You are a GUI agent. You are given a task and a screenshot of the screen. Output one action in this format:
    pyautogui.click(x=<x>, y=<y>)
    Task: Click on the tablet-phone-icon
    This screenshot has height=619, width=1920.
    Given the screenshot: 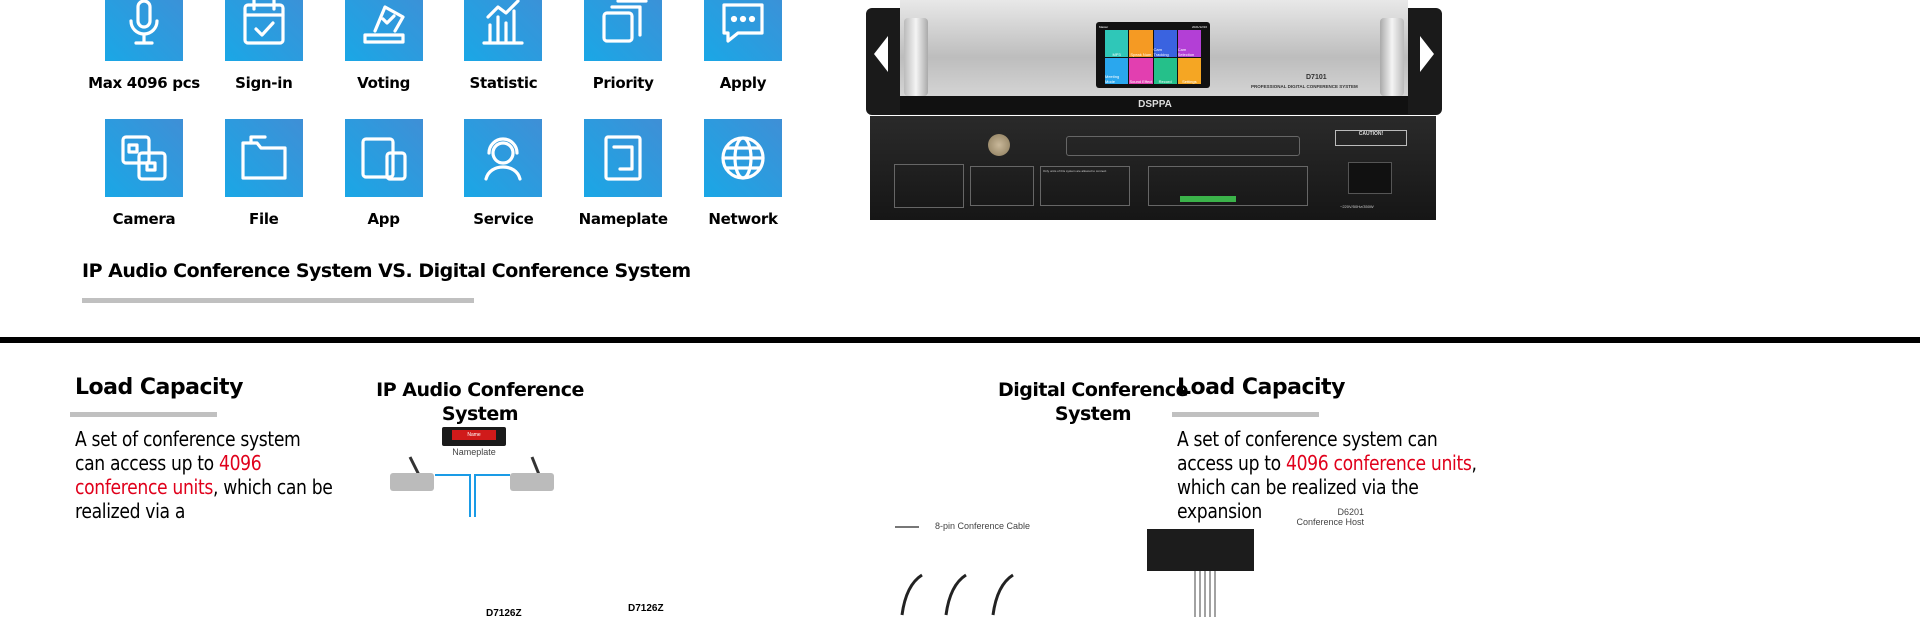 What is the action you would take?
    pyautogui.click(x=383, y=159)
    